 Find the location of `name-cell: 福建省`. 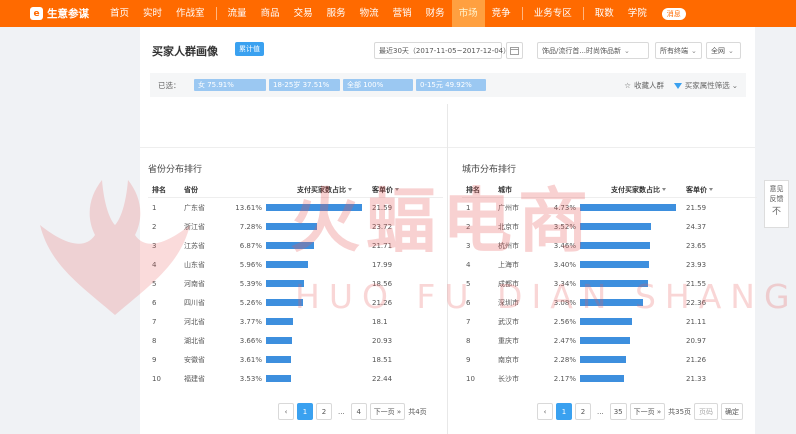

name-cell: 福建省 is located at coordinates (194, 378).